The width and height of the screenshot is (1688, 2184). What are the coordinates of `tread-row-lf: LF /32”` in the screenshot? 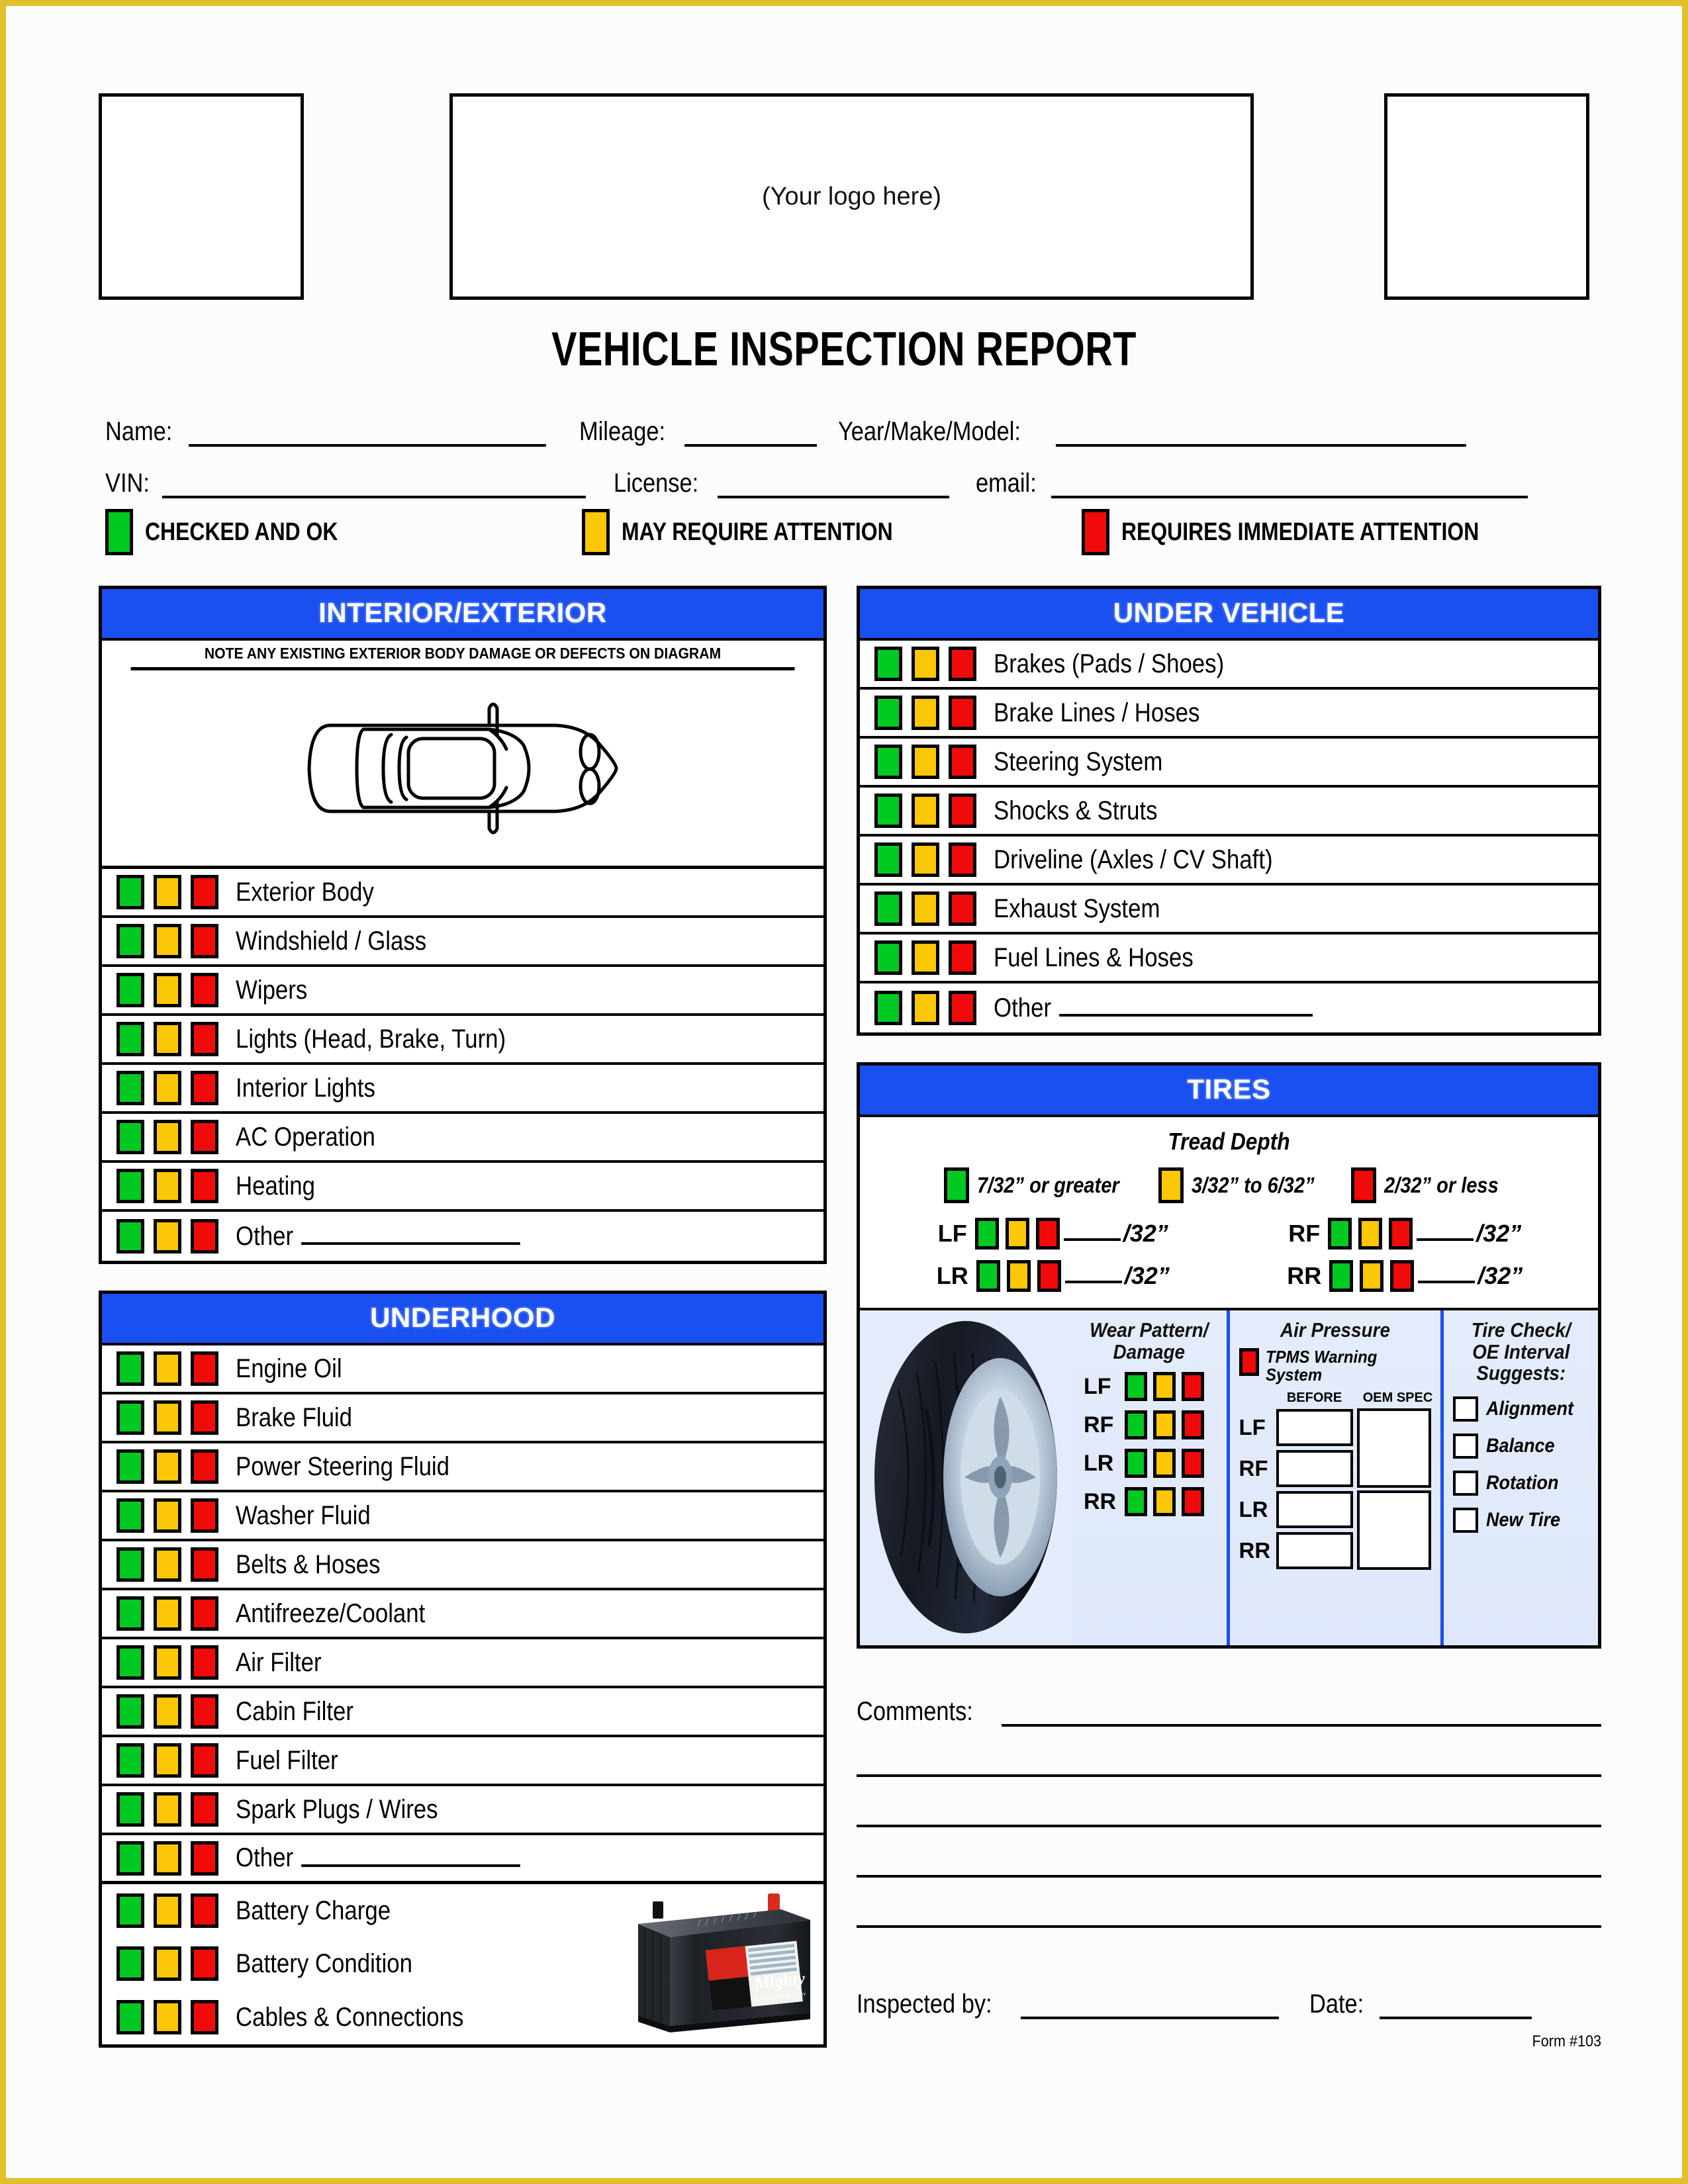 It's located at (1053, 1234).